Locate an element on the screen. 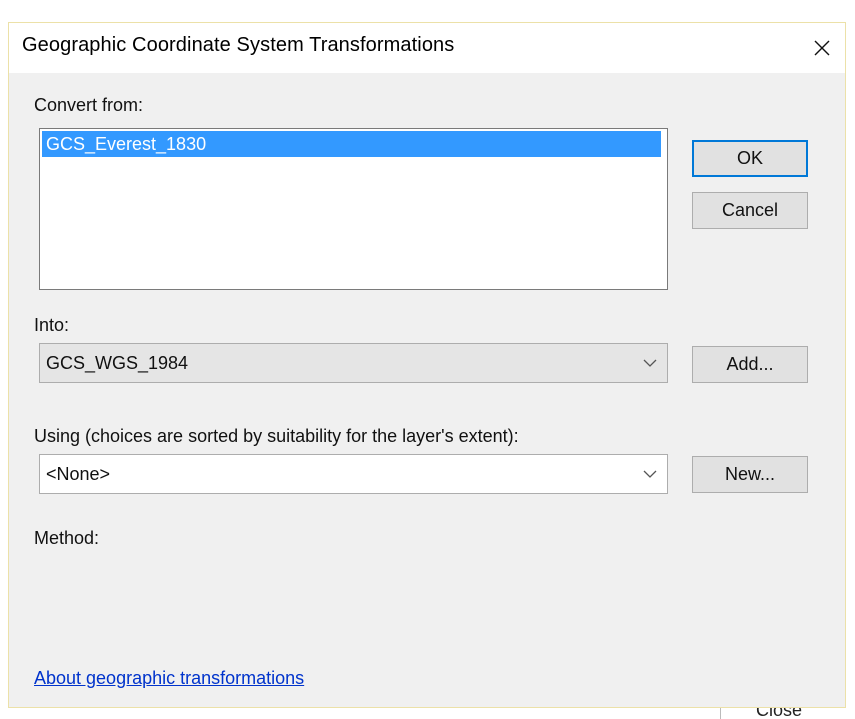 Image resolution: width=855 pixels, height=719 pixels. background-close-button: Close is located at coordinates (787, 713).